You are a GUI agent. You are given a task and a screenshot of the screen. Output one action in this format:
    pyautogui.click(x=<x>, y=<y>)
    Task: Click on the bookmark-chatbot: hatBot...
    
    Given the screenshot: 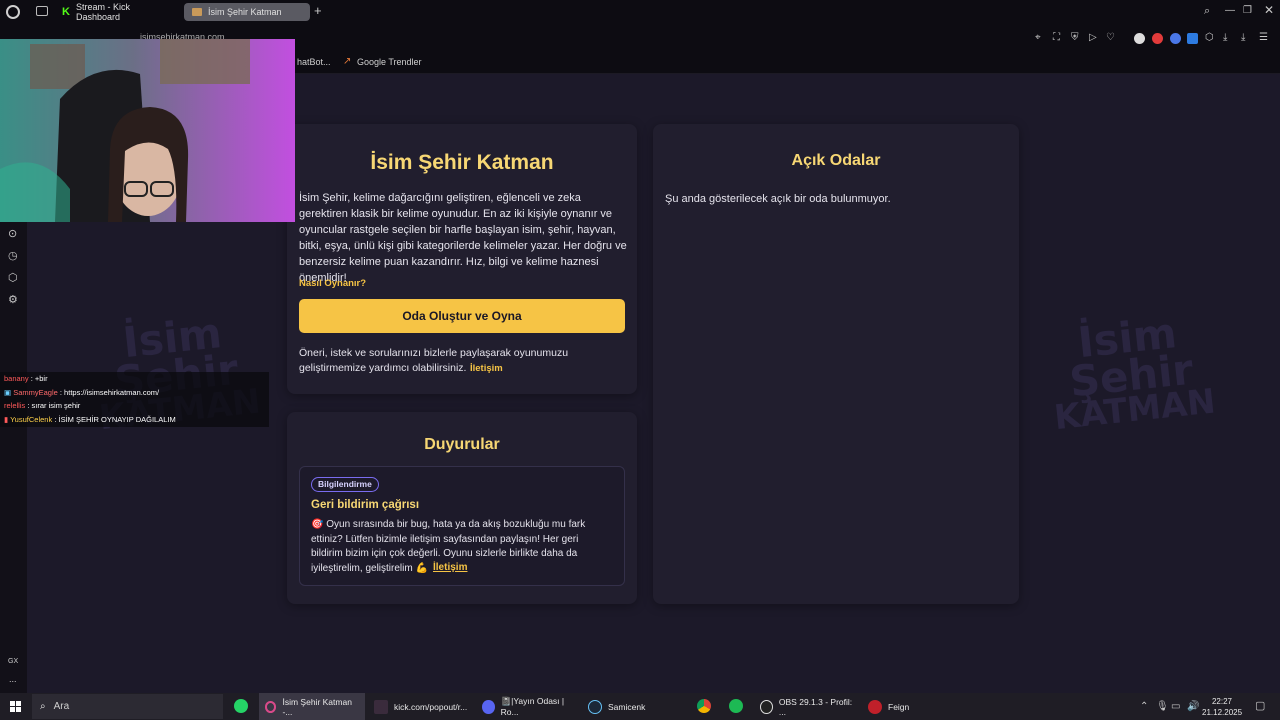 What is the action you would take?
    pyautogui.click(x=314, y=62)
    